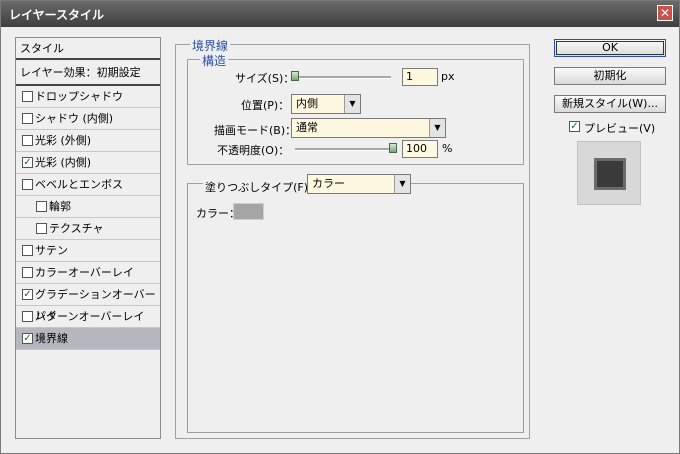  I want to click on effect-item: ベベルとエンボス, so click(88, 185).